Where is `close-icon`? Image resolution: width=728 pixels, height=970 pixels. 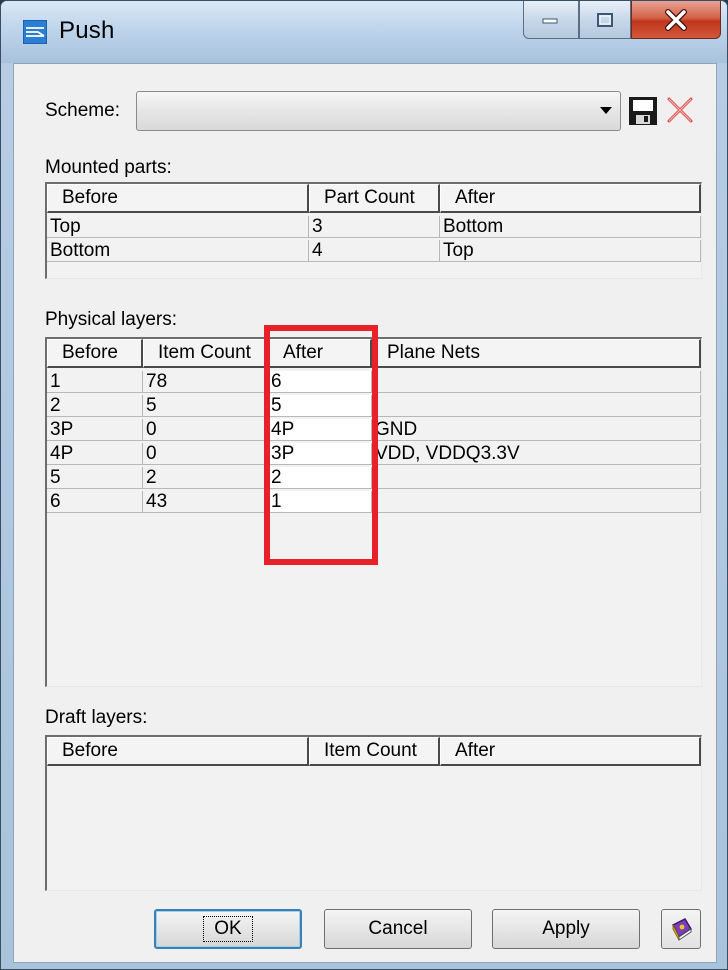
close-icon is located at coordinates (676, 19).